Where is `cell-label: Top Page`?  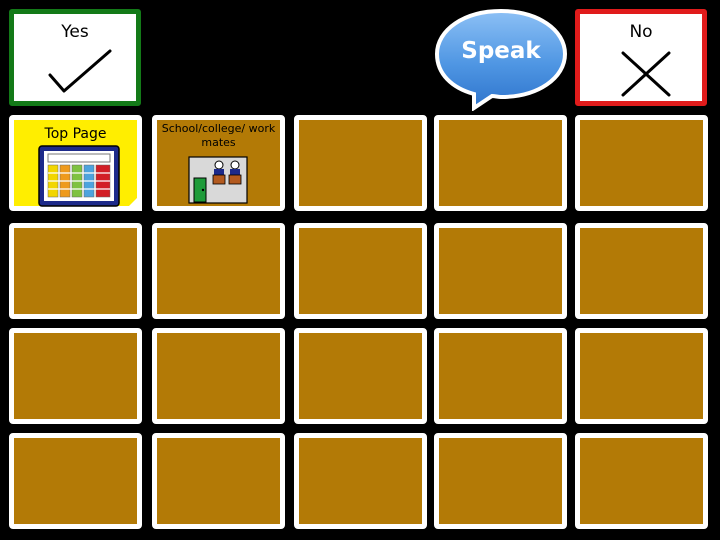
cell-label: Top Page is located at coordinates (75, 134).